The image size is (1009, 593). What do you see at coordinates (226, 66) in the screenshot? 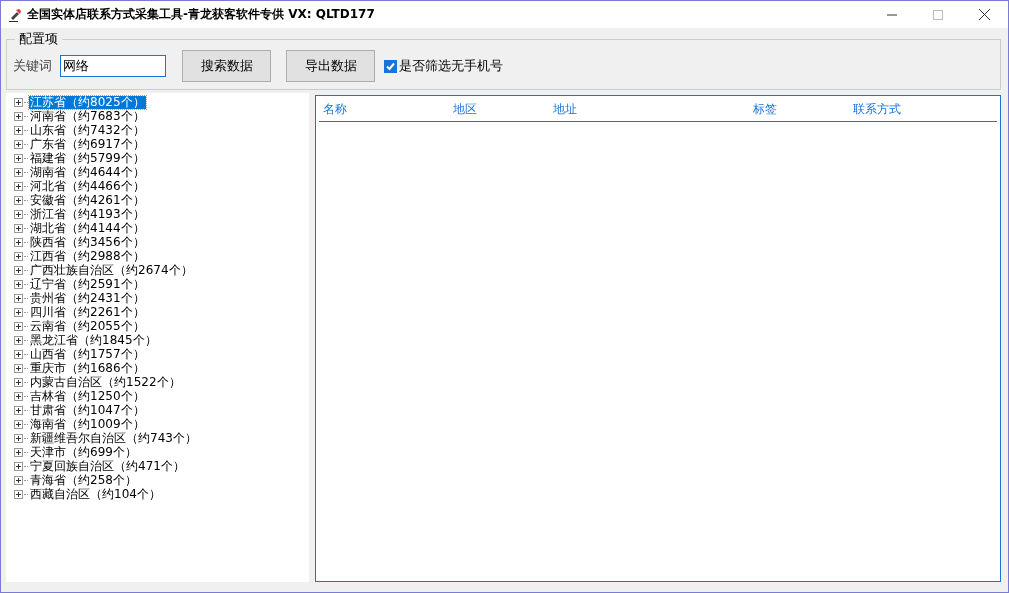
I see `action-button: 搜索数据` at bounding box center [226, 66].